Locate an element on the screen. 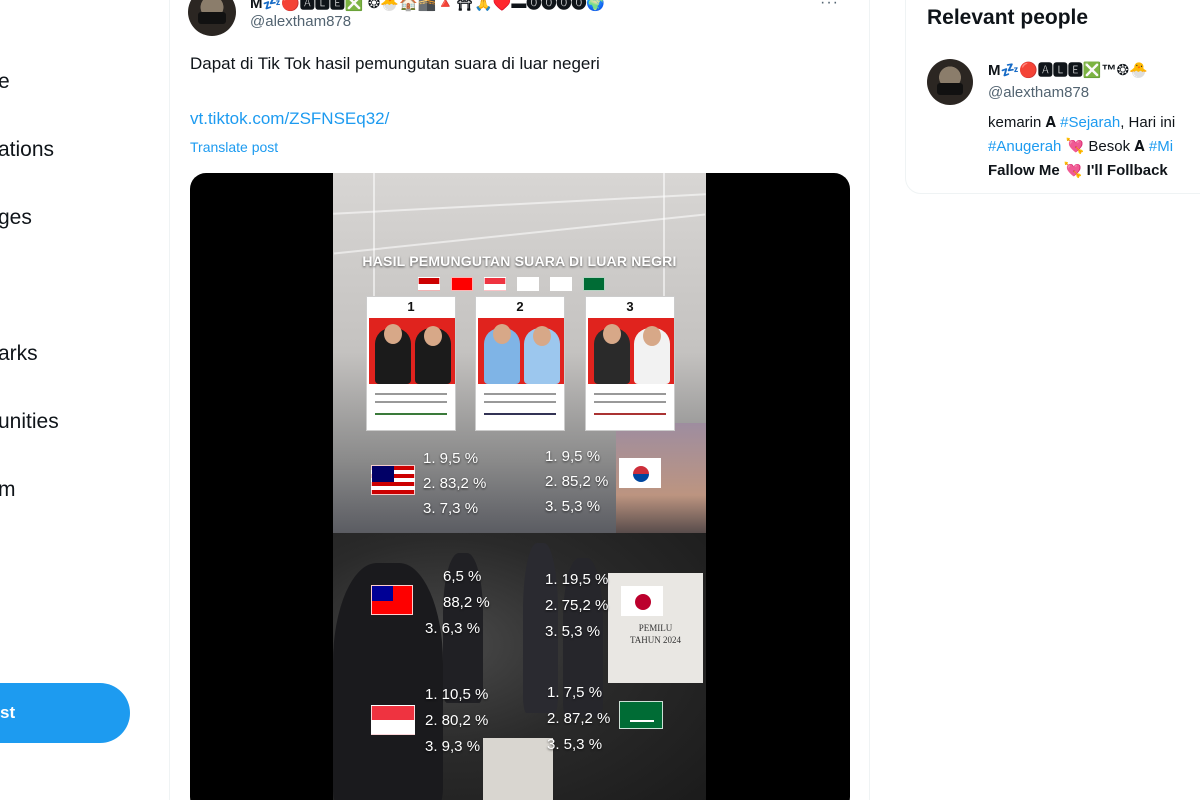 The width and height of the screenshot is (1200, 800). result-saudi-3: 3. 5,3 % is located at coordinates (575, 744).